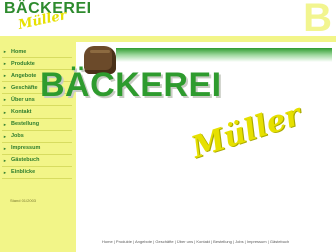  I want to click on sidebar-item-kontakt: ► Kontakt, so click(37, 112).